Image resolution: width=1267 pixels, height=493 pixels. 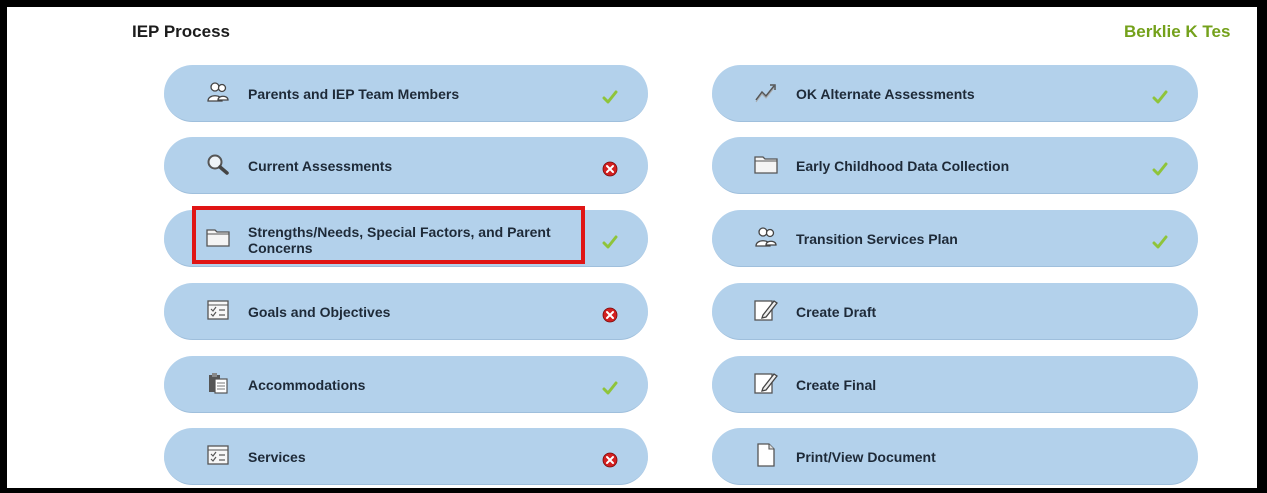 What do you see at coordinates (955, 384) in the screenshot?
I see `process-step-create-final: Create Final` at bounding box center [955, 384].